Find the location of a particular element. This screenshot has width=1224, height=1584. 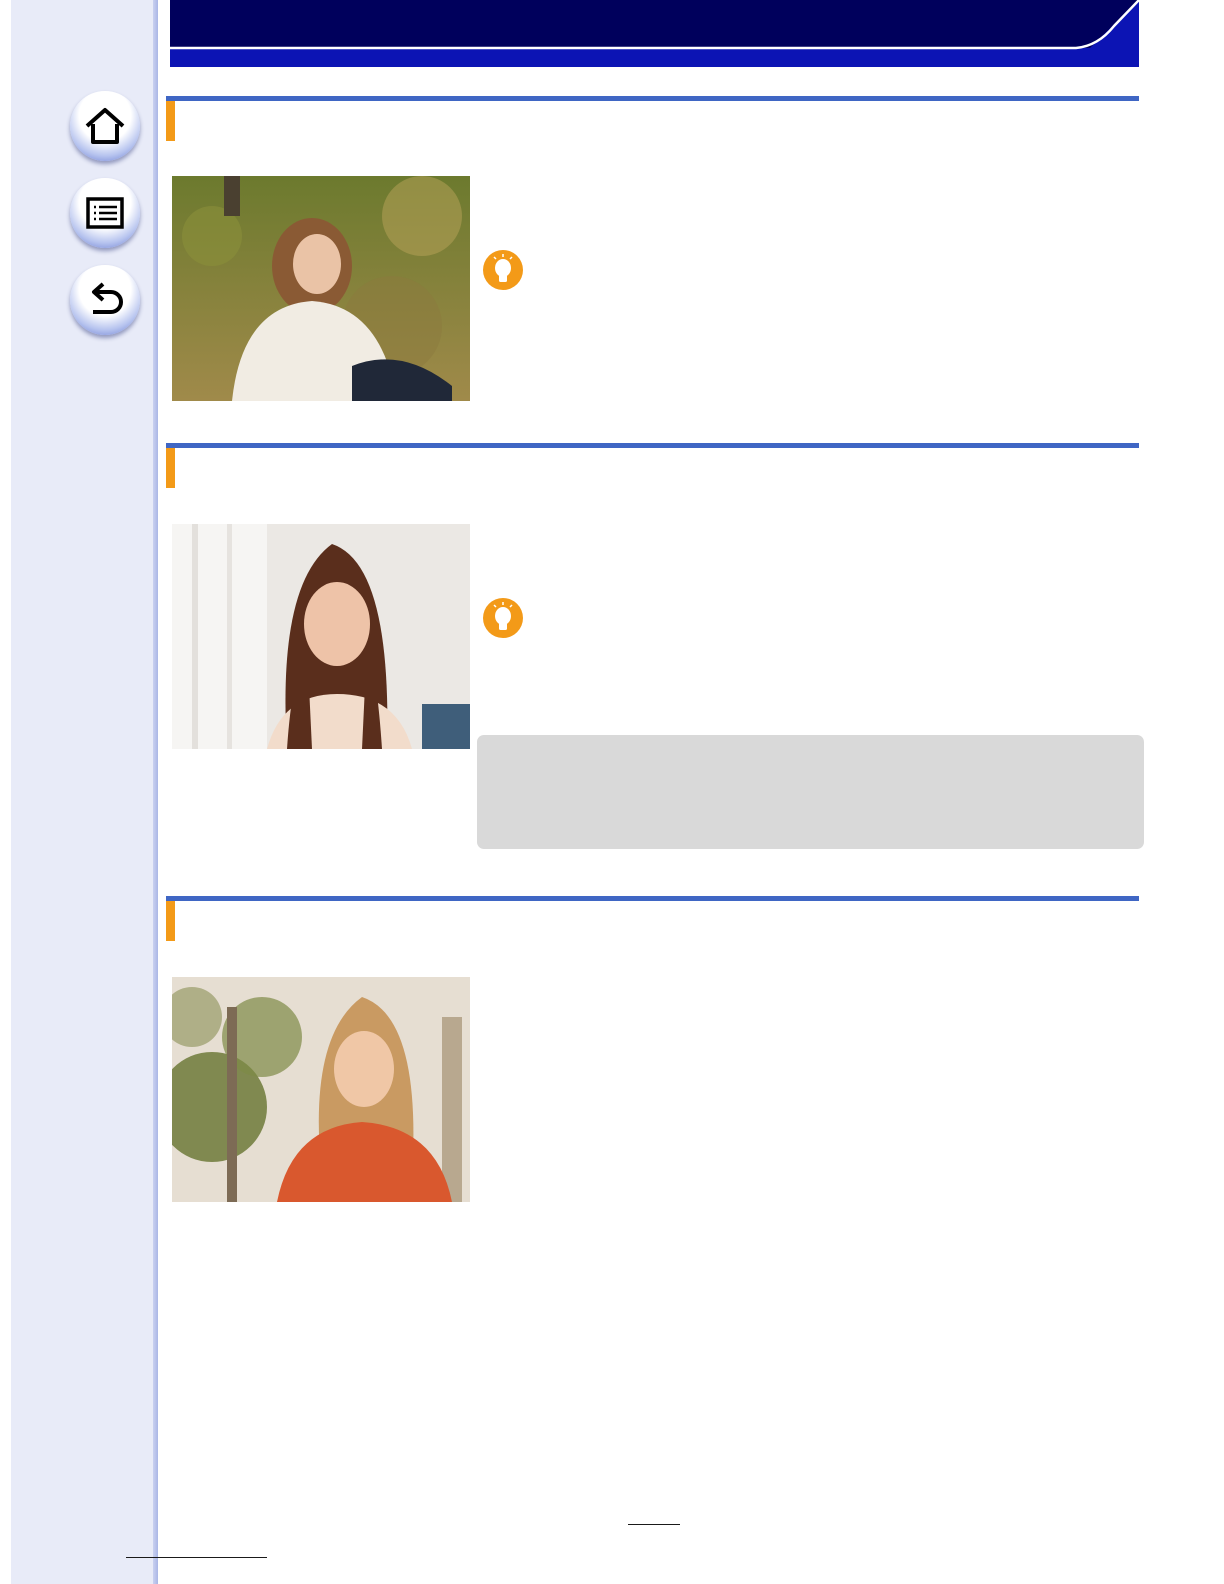

note-box is located at coordinates (810, 792).